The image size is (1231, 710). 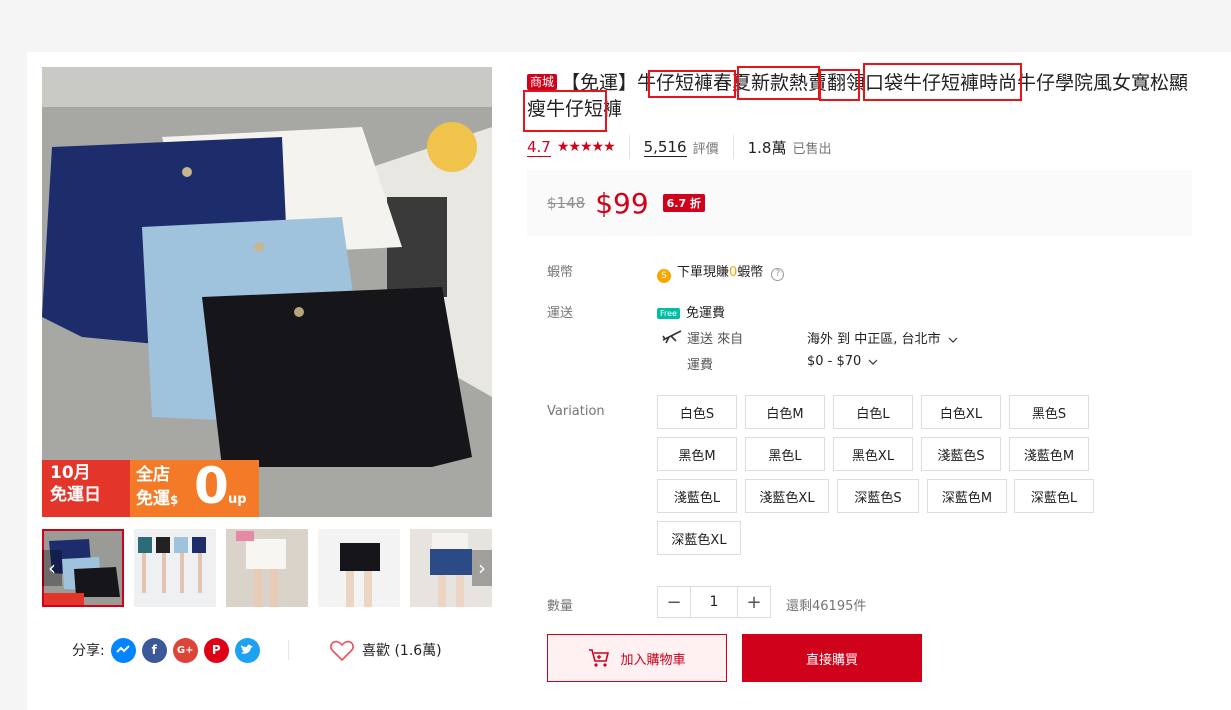 What do you see at coordinates (826, 606) in the screenshot?
I see `stock-text: 還剩46195件` at bounding box center [826, 606].